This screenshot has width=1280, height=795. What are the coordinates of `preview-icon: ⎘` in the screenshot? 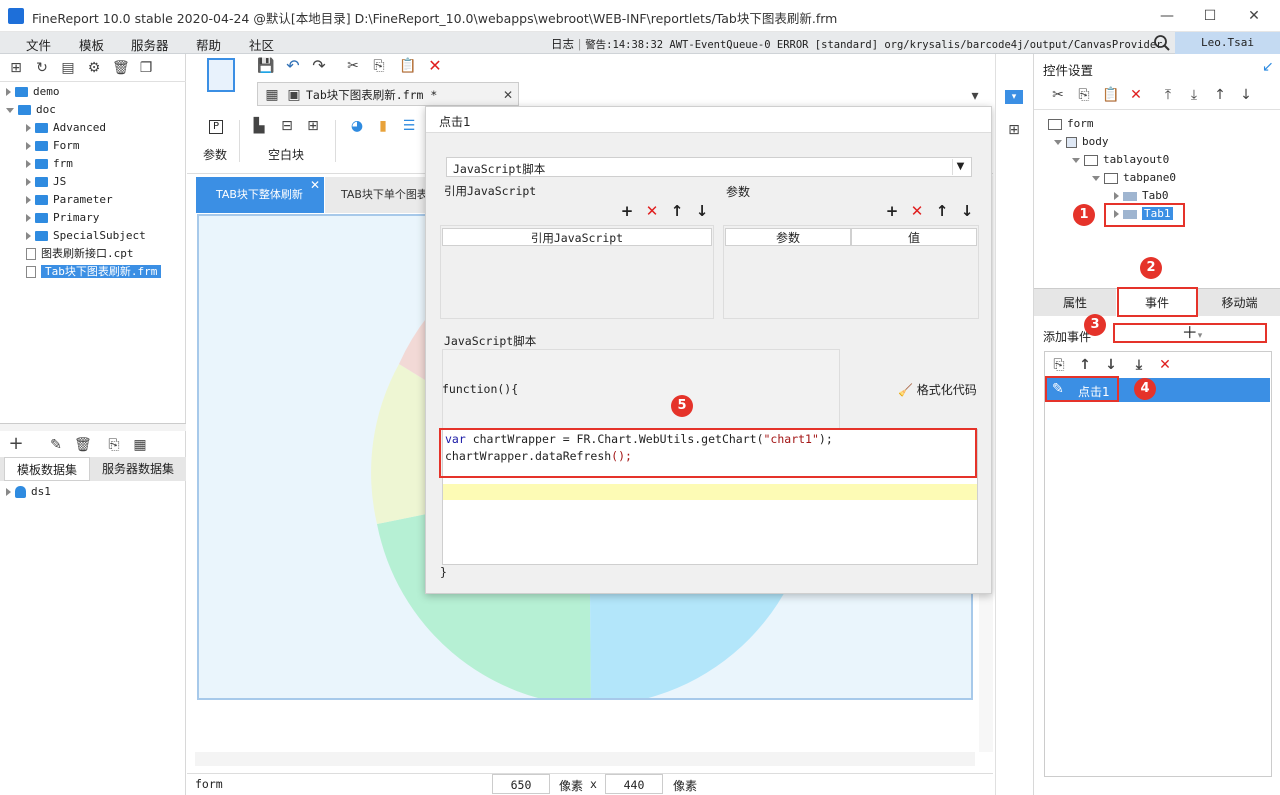 It's located at (114, 445).